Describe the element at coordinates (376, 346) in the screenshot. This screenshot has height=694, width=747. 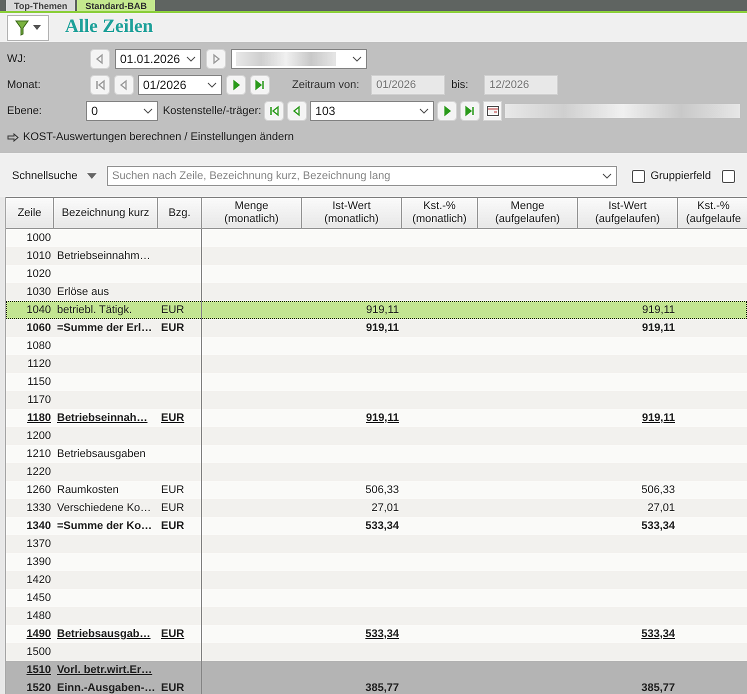
I see `table-row: 1080` at that location.